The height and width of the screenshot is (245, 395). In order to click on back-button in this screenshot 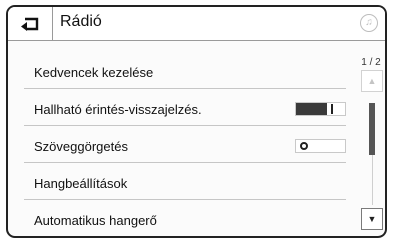, I will do `click(30, 23)`.